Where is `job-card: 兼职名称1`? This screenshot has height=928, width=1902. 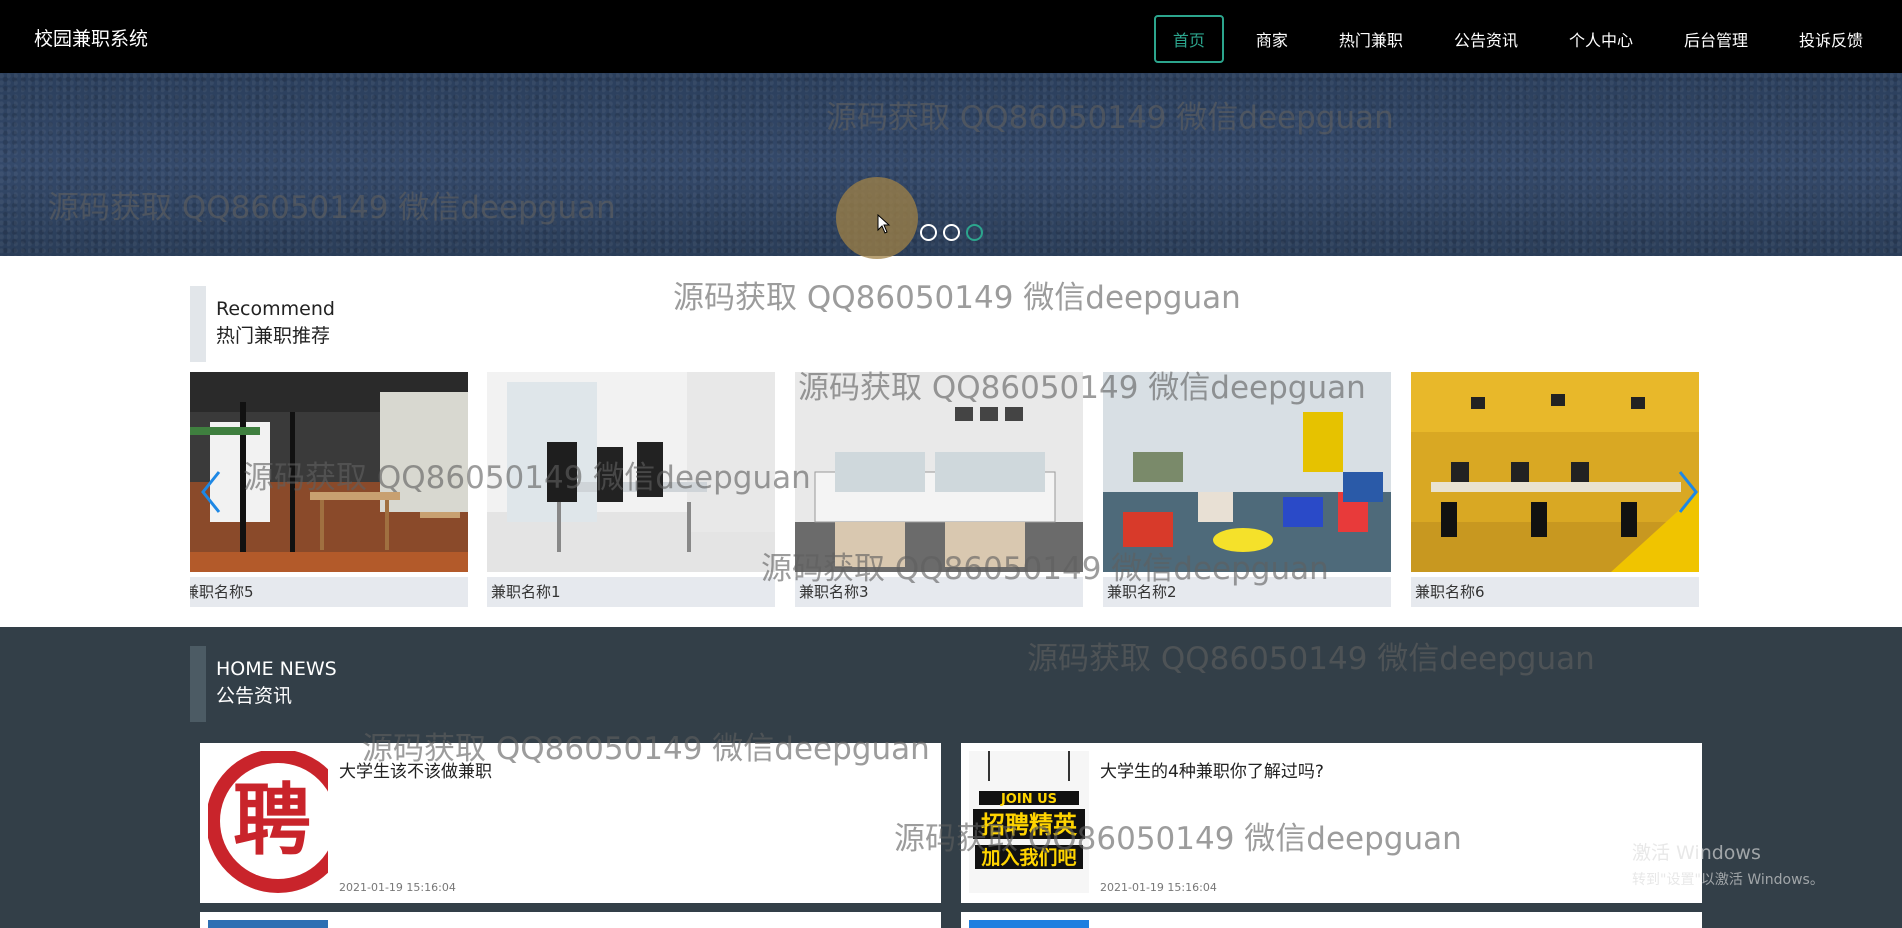
job-card: 兼职名称1 is located at coordinates (631, 489).